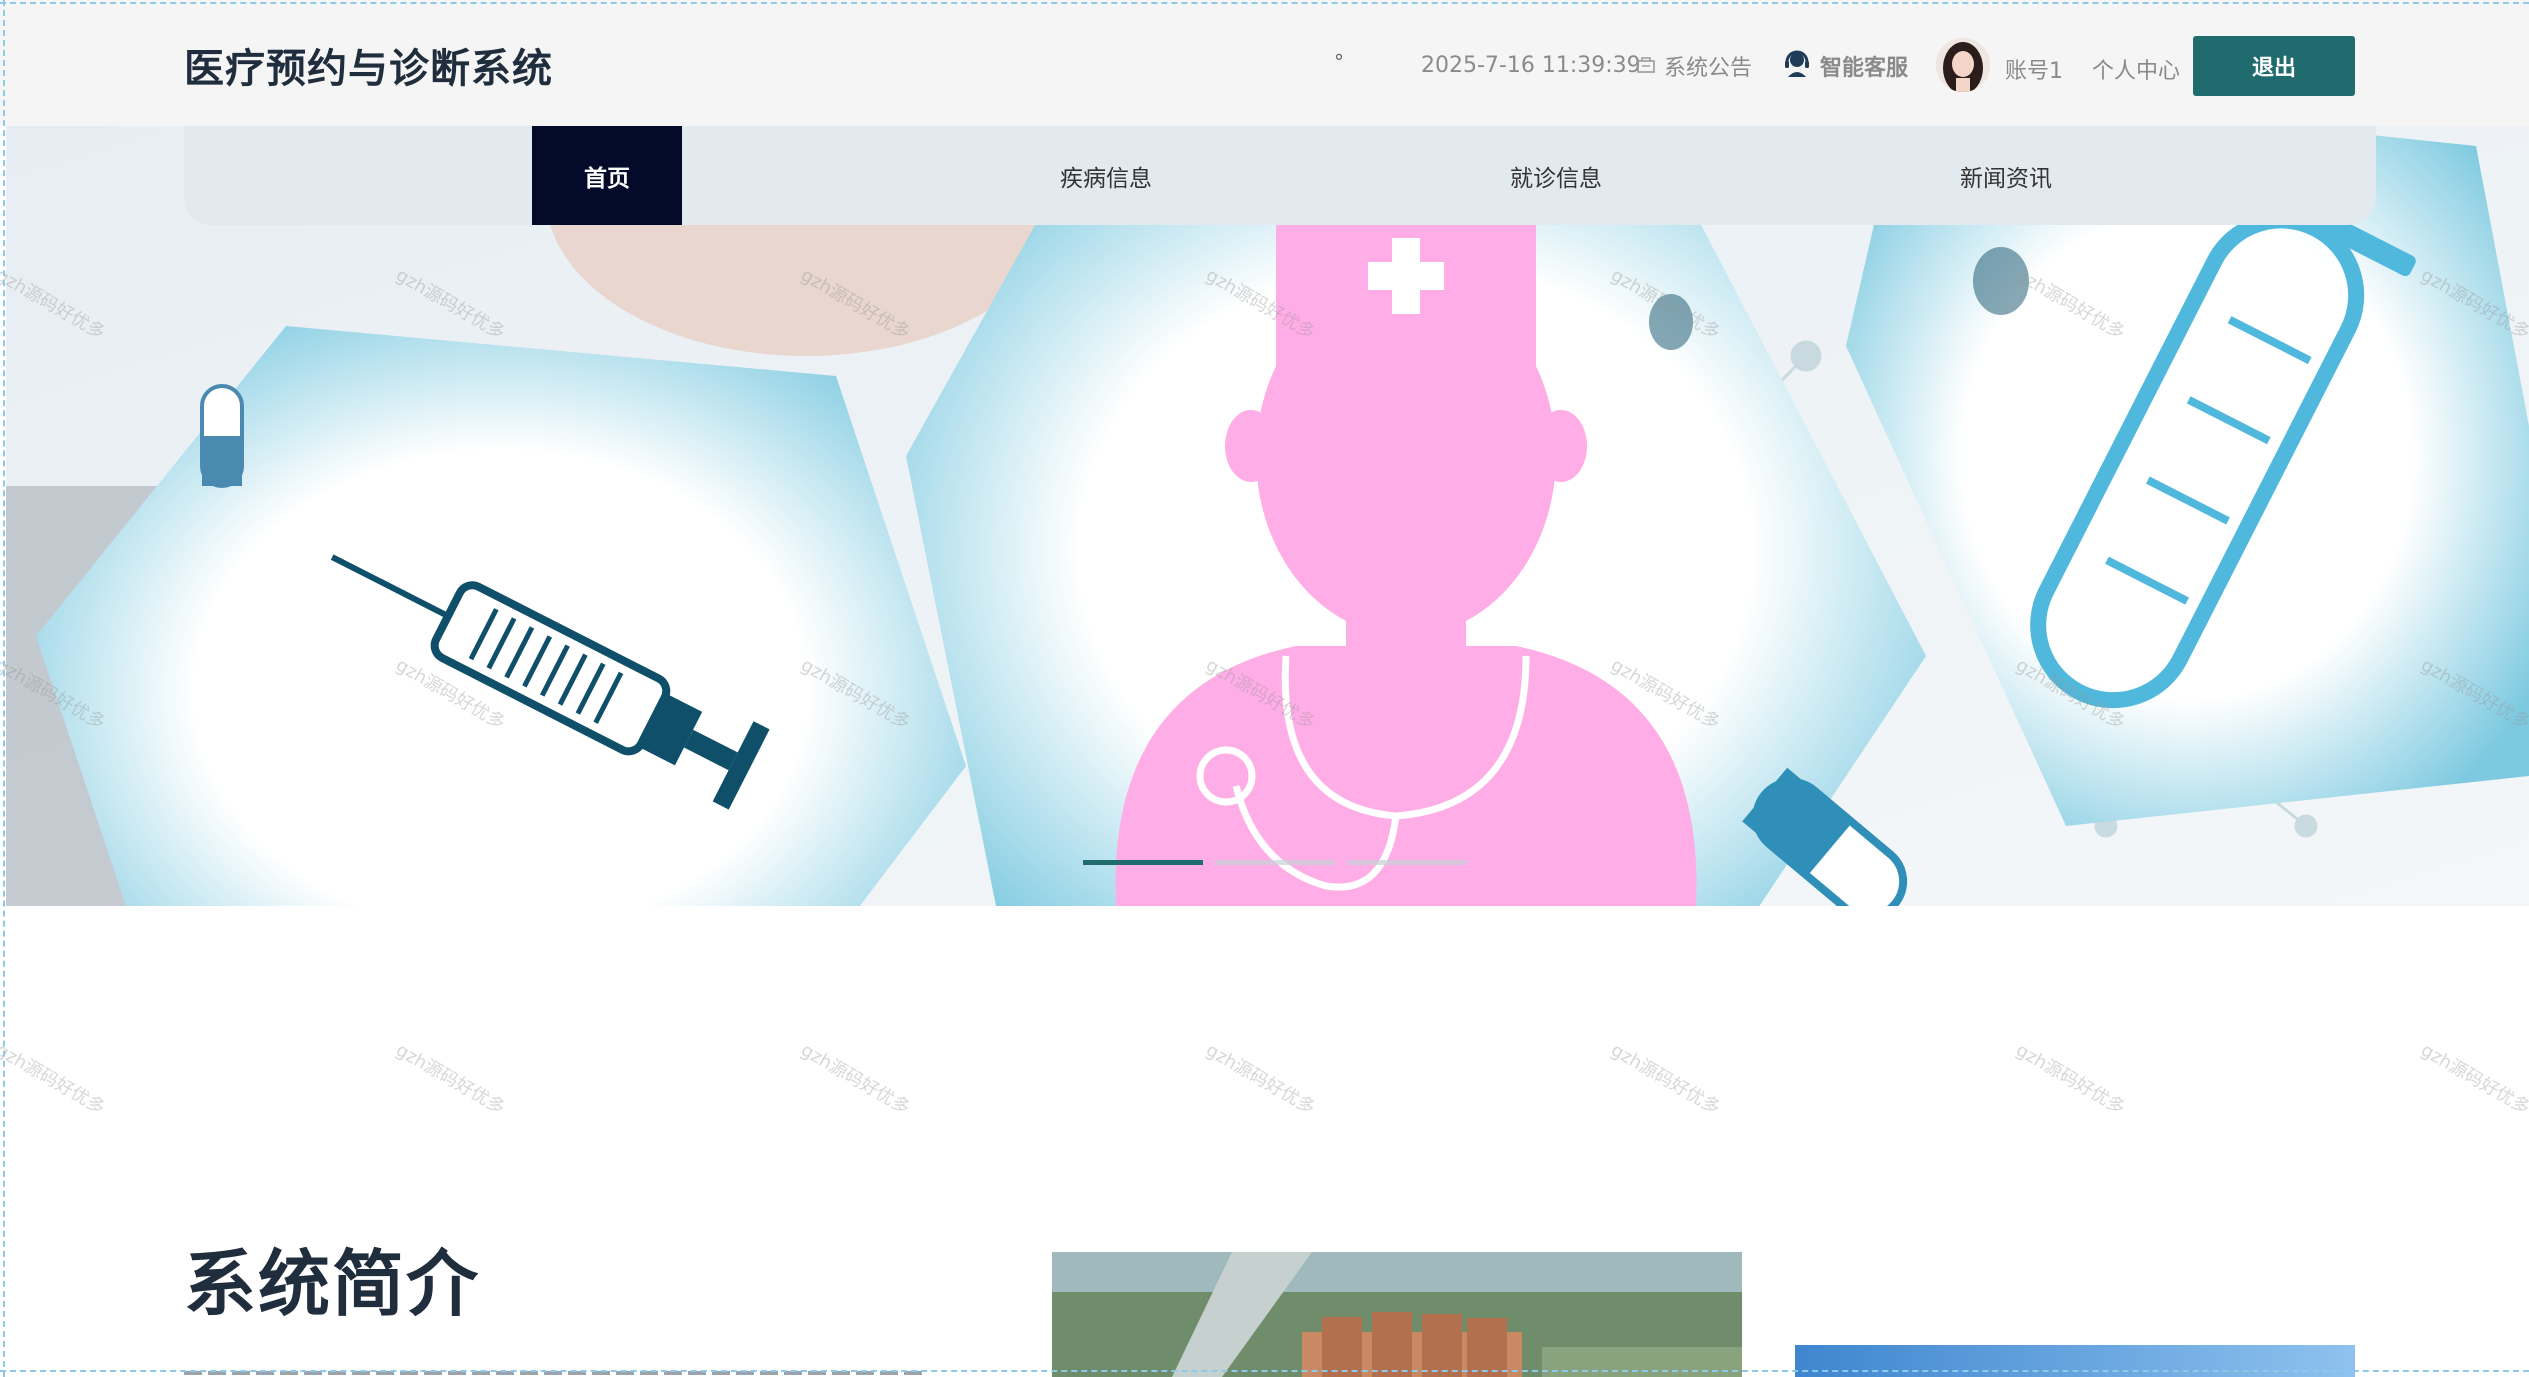  I want to click on intro-secondary-image, so click(2075, 1361).